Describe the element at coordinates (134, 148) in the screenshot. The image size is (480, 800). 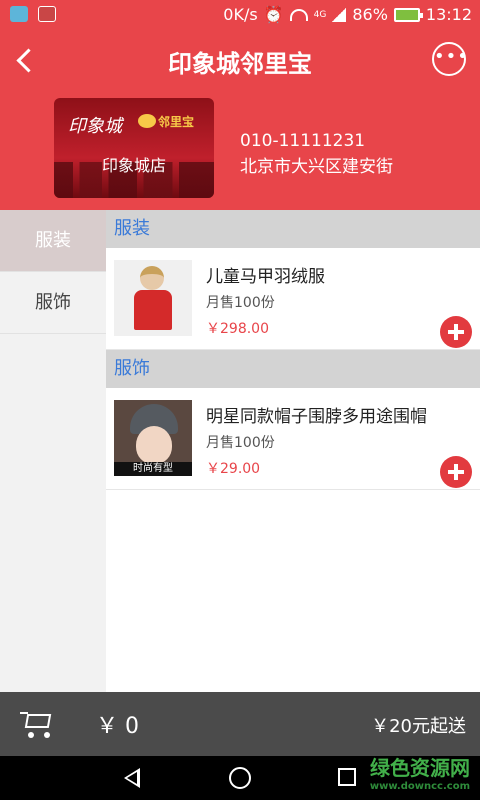
I see `store-card-image: 印象城 邻里宝 印象城店` at that location.